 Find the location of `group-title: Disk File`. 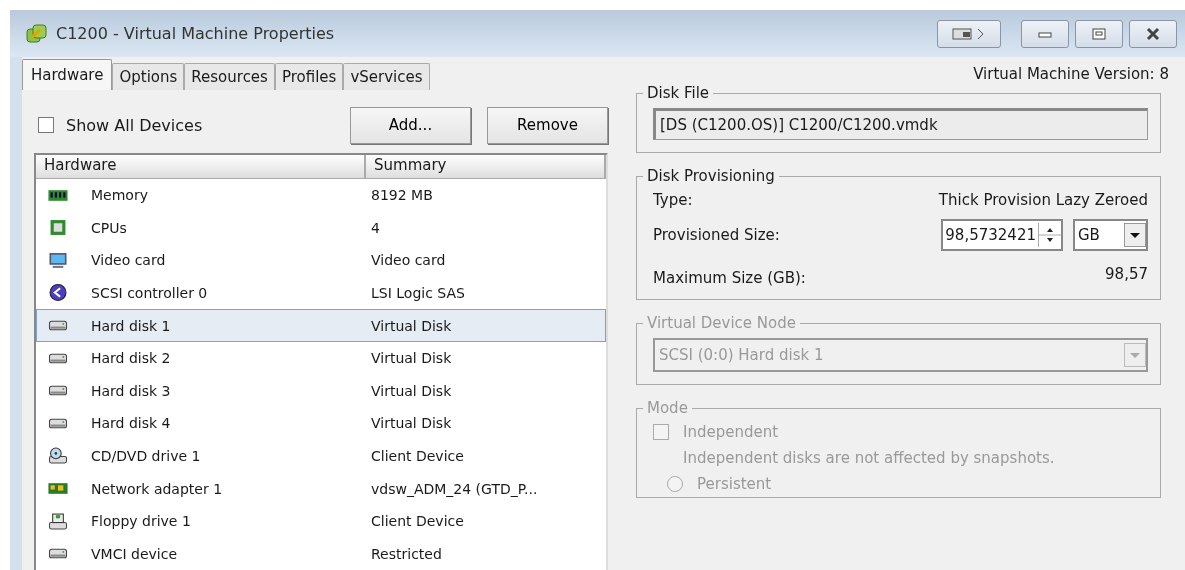

group-title: Disk File is located at coordinates (678, 93).